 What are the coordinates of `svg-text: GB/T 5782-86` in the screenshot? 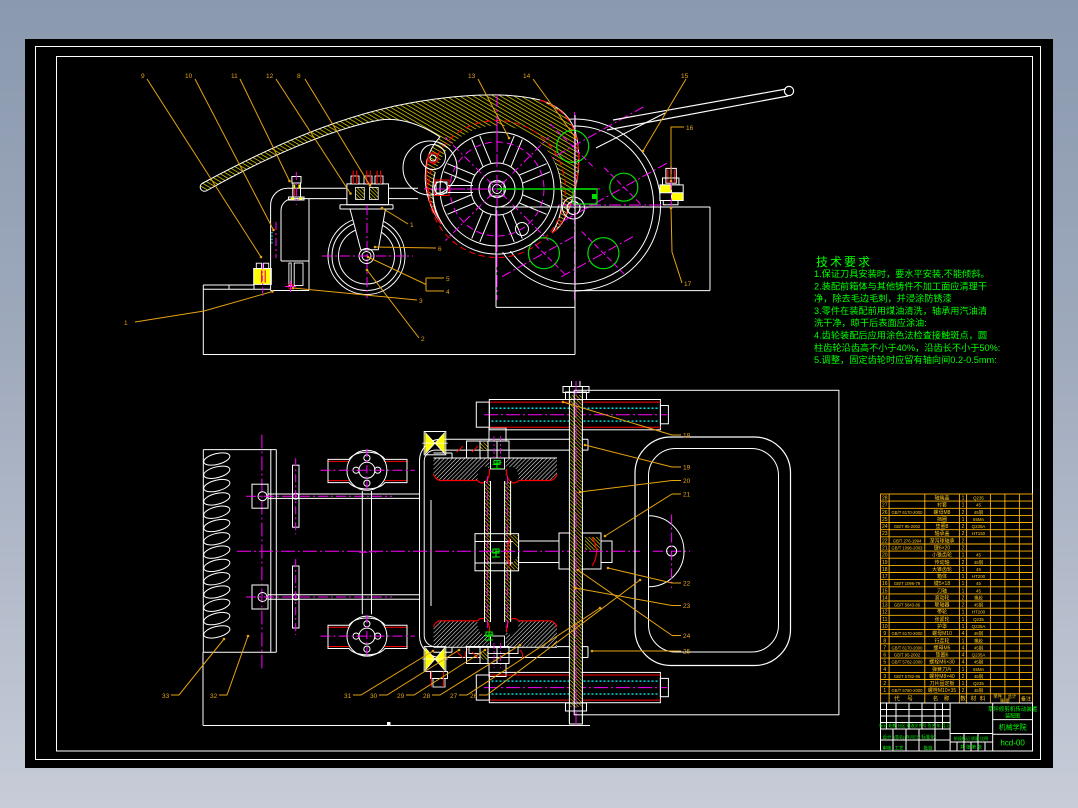 It's located at (907, 676).